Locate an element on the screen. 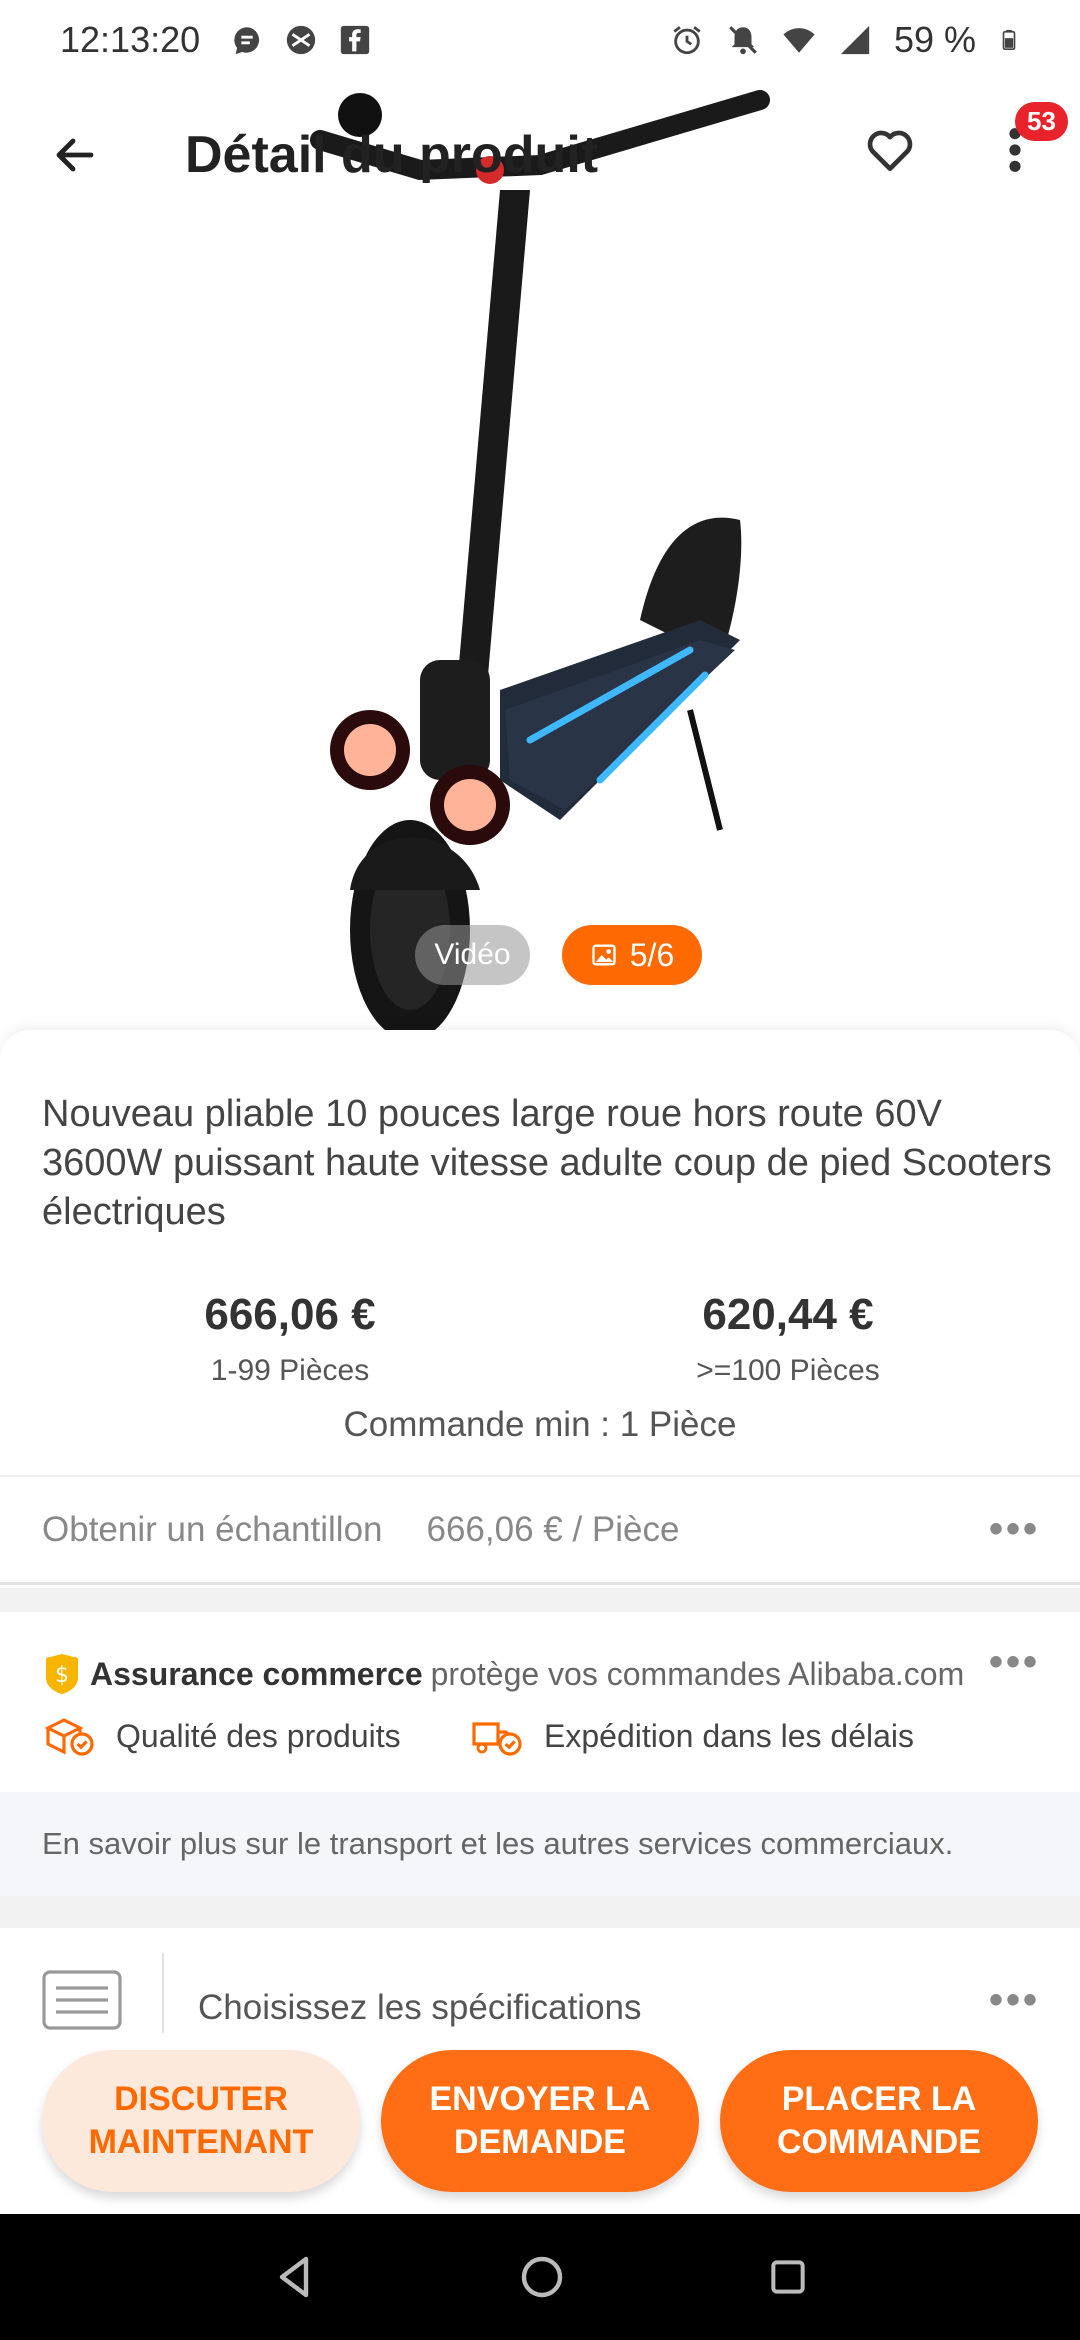 This screenshot has height=2340, width=1080. back-arrow-icon is located at coordinates (75, 155).